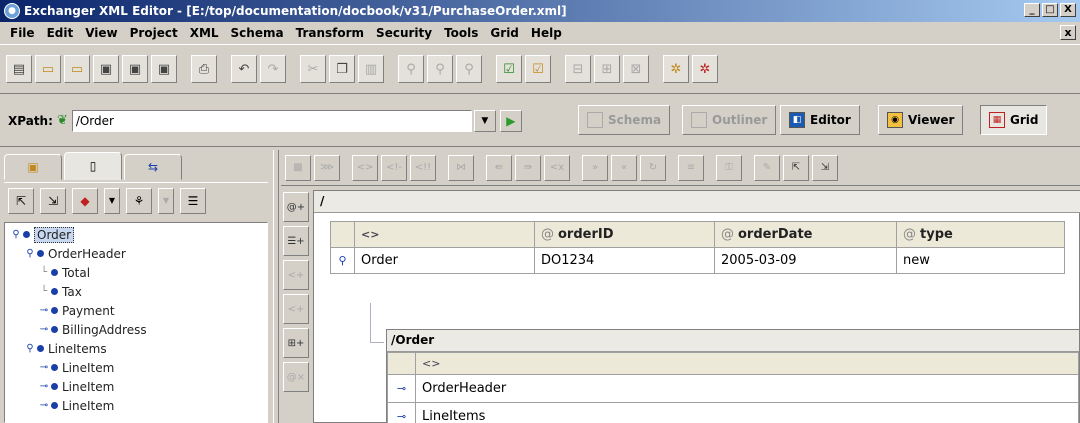  What do you see at coordinates (469, 69) in the screenshot?
I see `replace-icon: ⚲` at bounding box center [469, 69].